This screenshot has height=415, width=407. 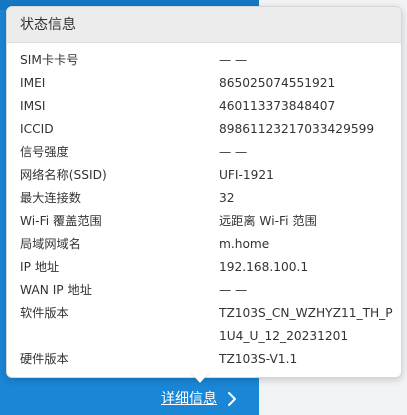 What do you see at coordinates (50, 198) in the screenshot?
I see `info-label: 最大连接数` at bounding box center [50, 198].